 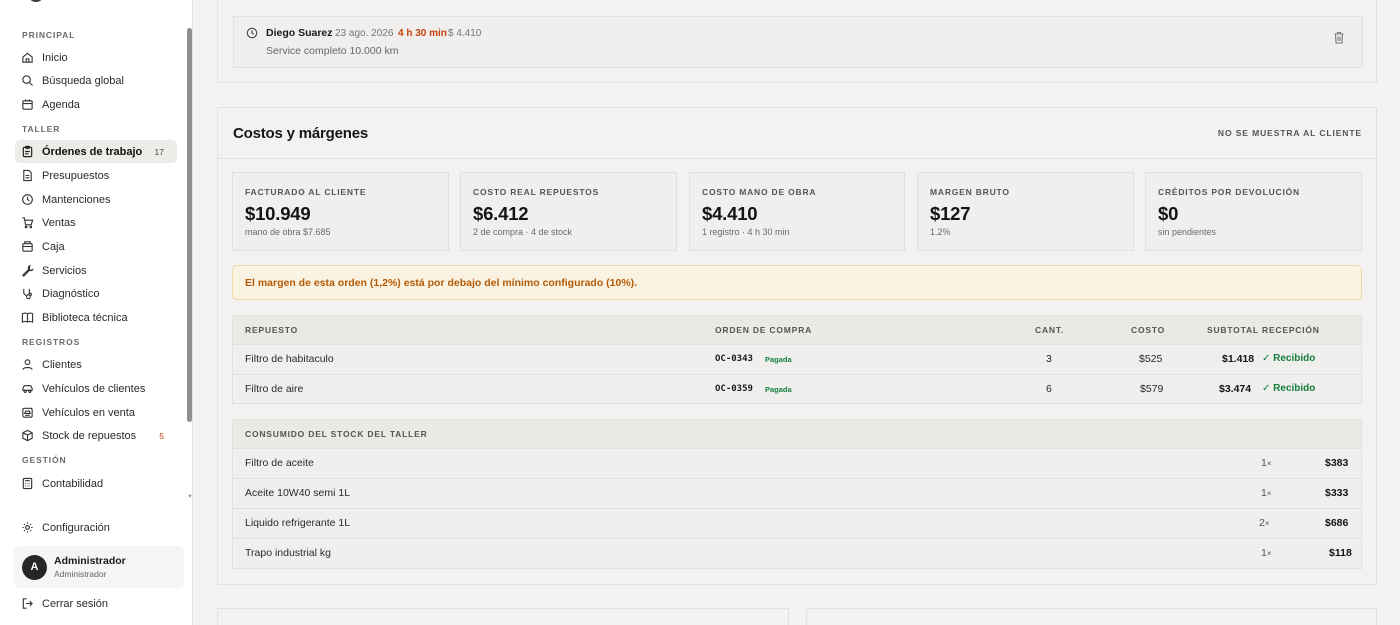 What do you see at coordinates (1238, 359) in the screenshot?
I see `cell-subtotal: $1.418` at bounding box center [1238, 359].